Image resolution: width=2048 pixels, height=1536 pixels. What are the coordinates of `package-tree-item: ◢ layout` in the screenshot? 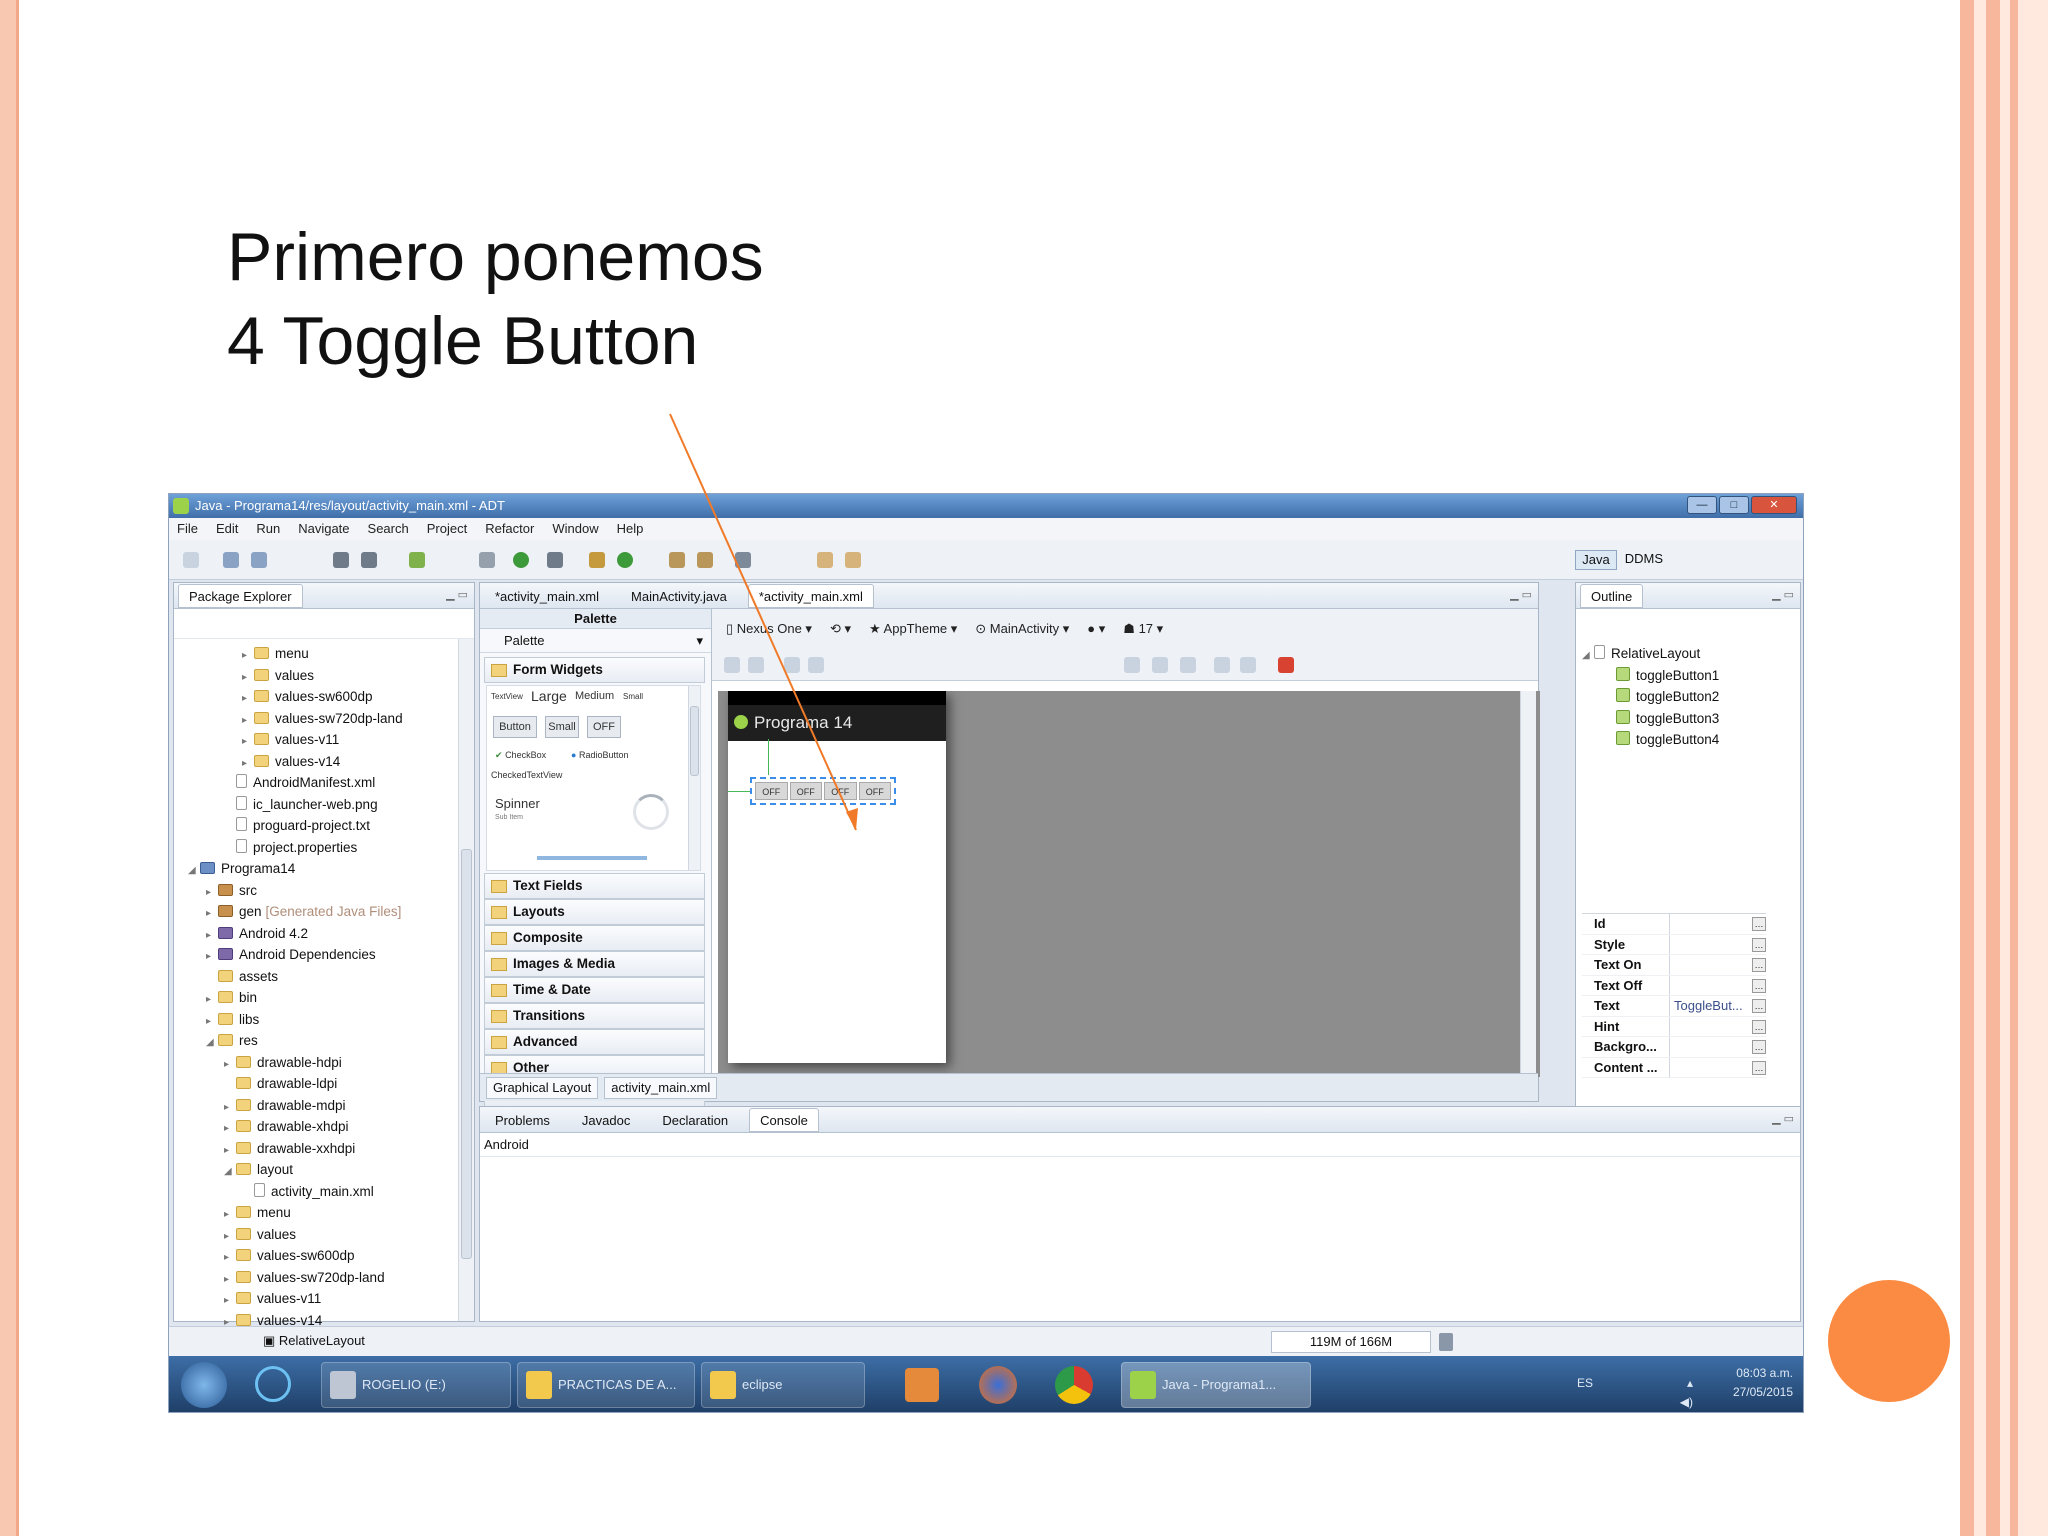 It's located at (324, 1170).